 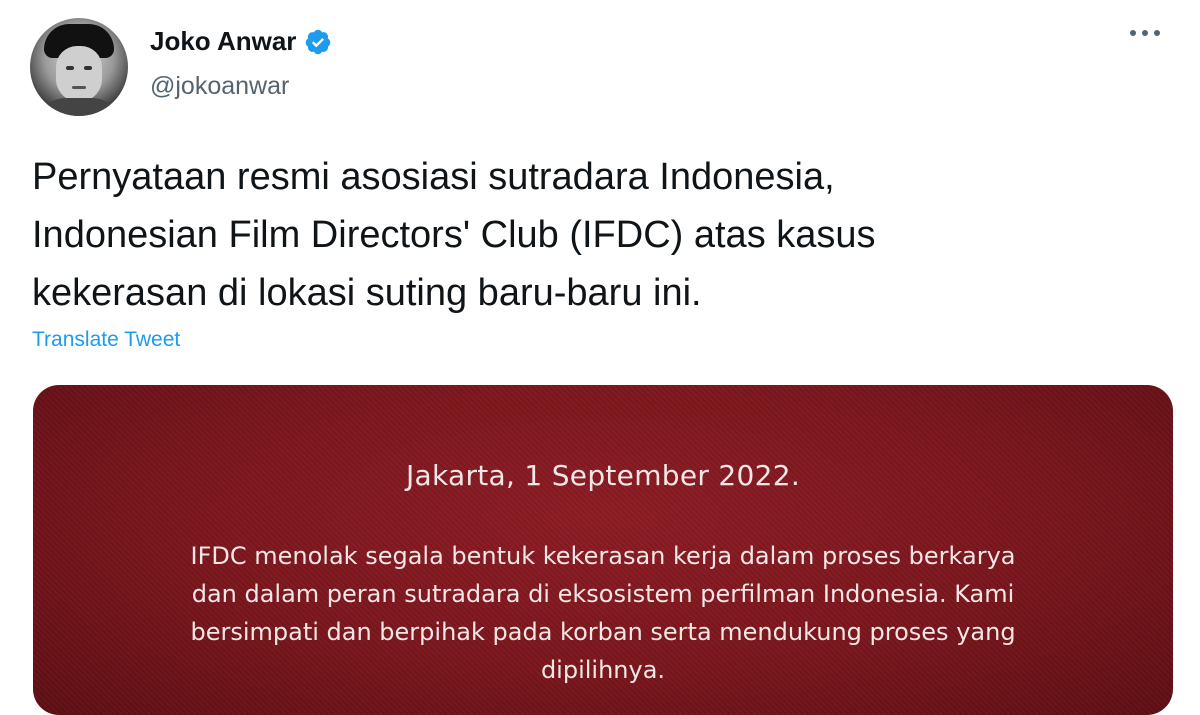 What do you see at coordinates (79, 74) in the screenshot?
I see `avatar-face` at bounding box center [79, 74].